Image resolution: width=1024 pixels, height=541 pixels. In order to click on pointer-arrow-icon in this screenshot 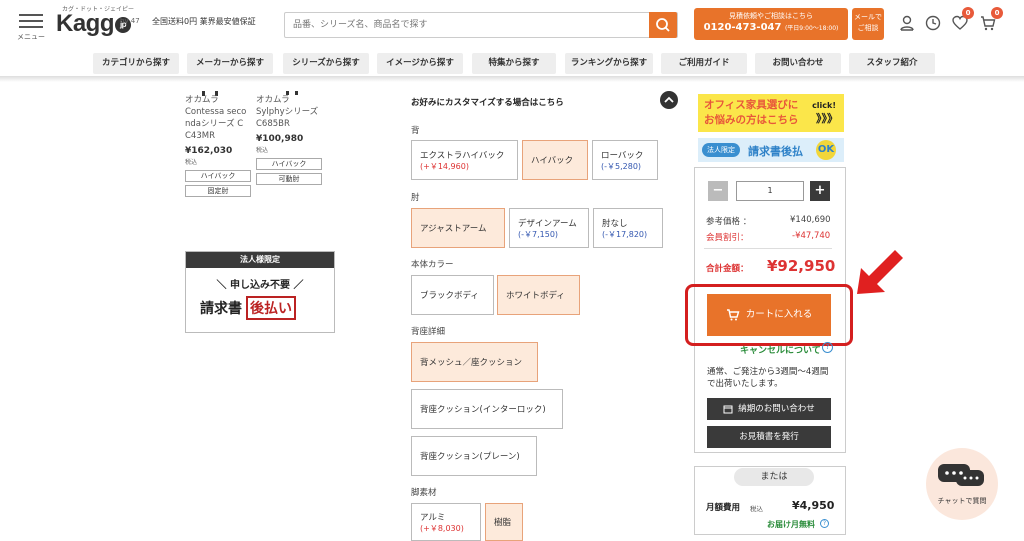, I will do `click(880, 272)`.